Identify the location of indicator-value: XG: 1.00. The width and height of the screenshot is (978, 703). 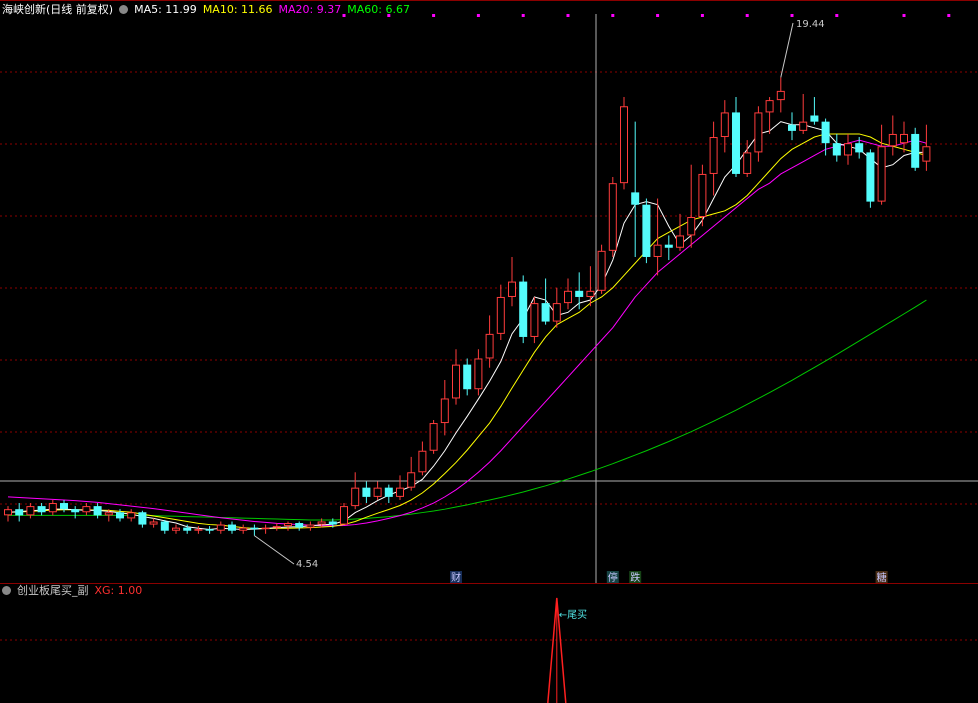
(118, 590).